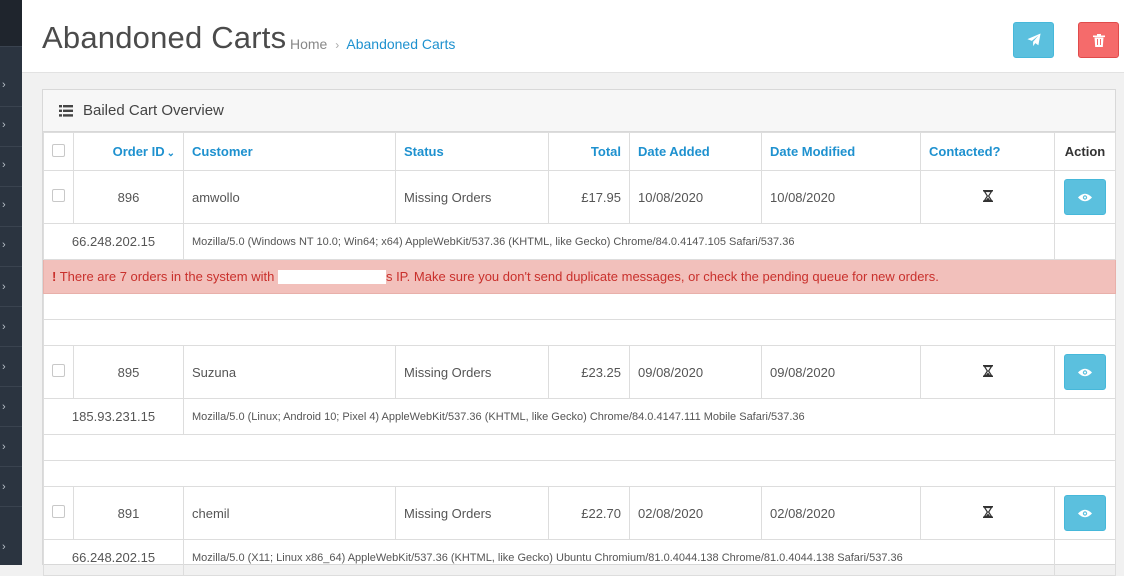 Image resolution: width=1124 pixels, height=576 pixels. I want to click on select-all-checkbox, so click(58, 150).